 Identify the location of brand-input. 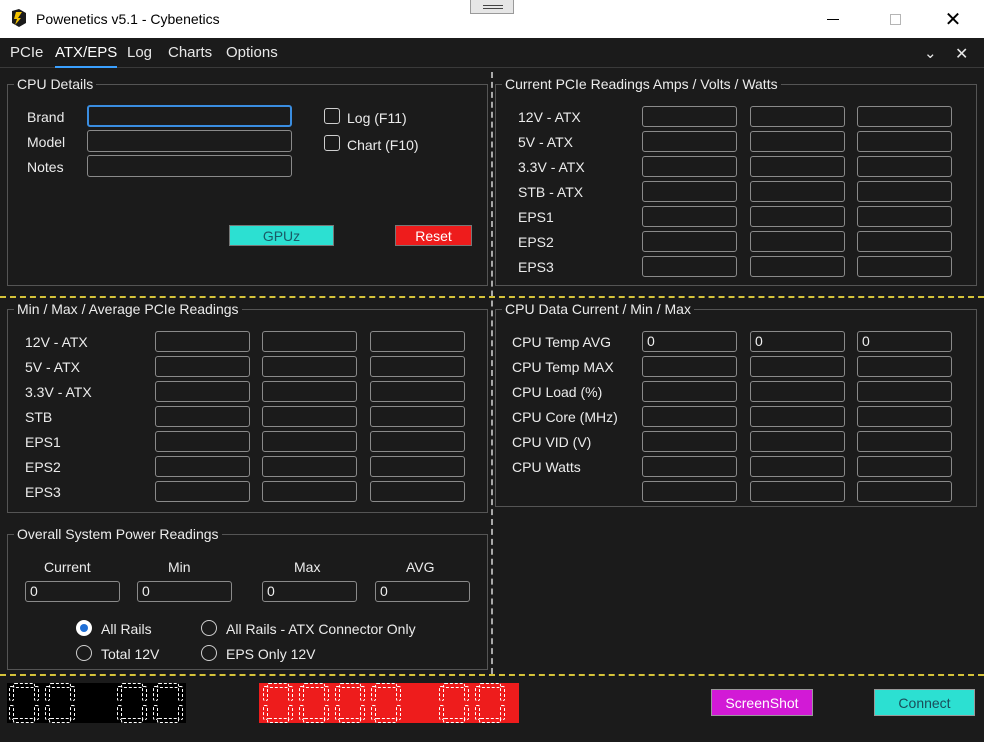
(189, 116).